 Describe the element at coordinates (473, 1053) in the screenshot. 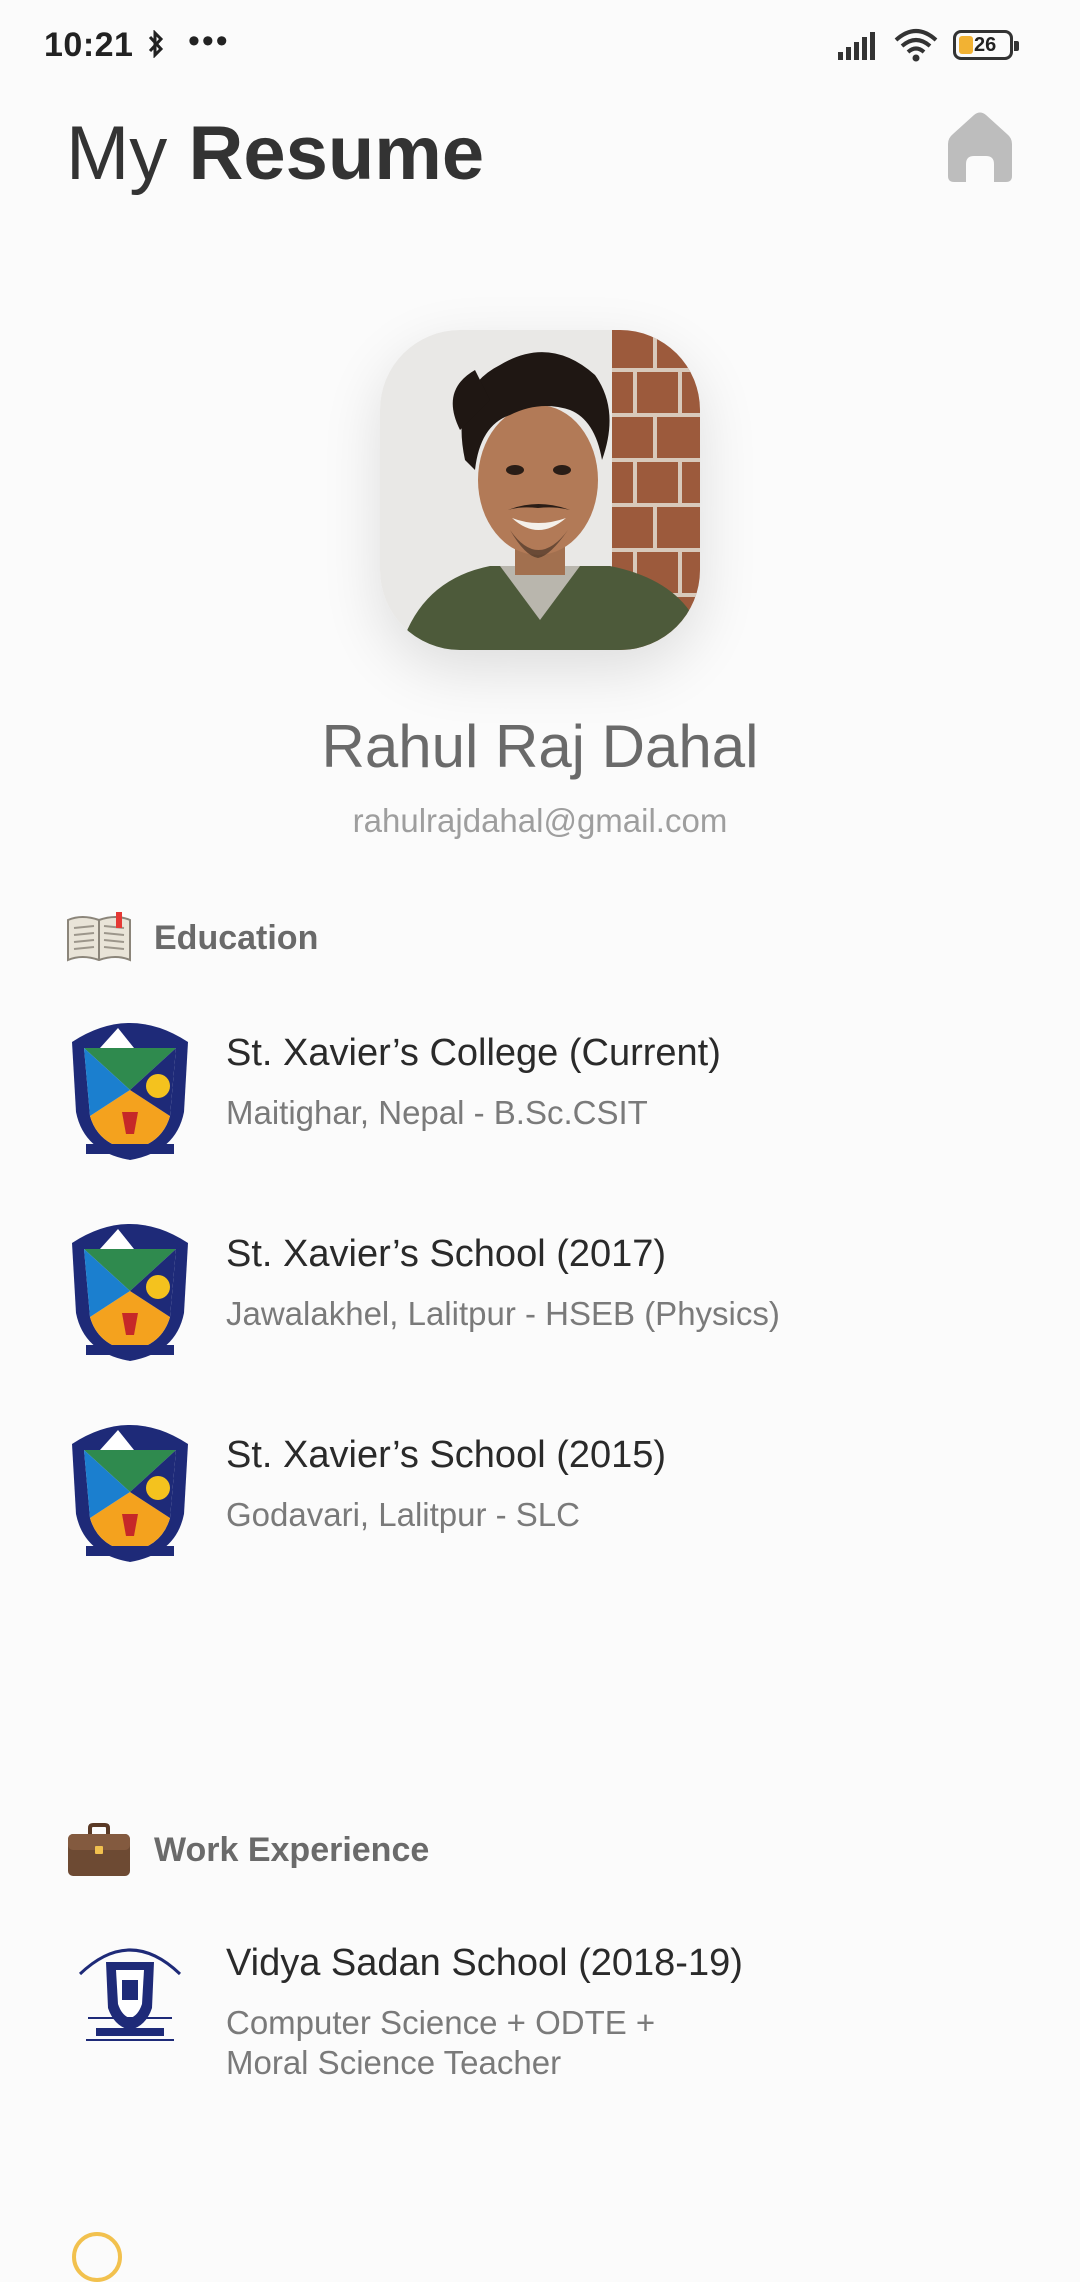

I see `education-title: St. Xavier’s College (Current)` at that location.